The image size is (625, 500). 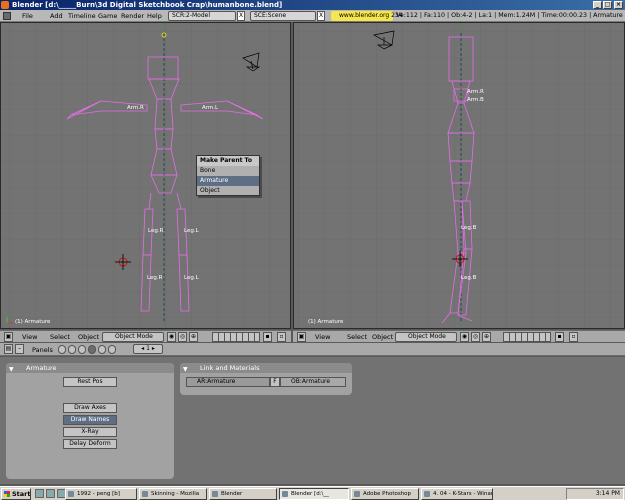 What do you see at coordinates (385, 494) in the screenshot?
I see `task-item-5: Adobe Photoshop` at bounding box center [385, 494].